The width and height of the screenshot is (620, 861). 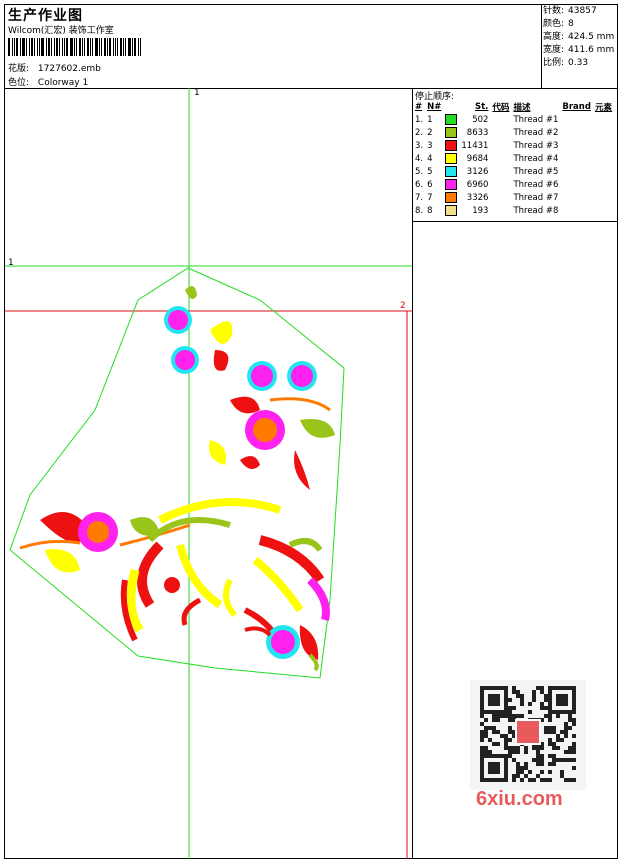 I want to click on qr-code, so click(x=528, y=735).